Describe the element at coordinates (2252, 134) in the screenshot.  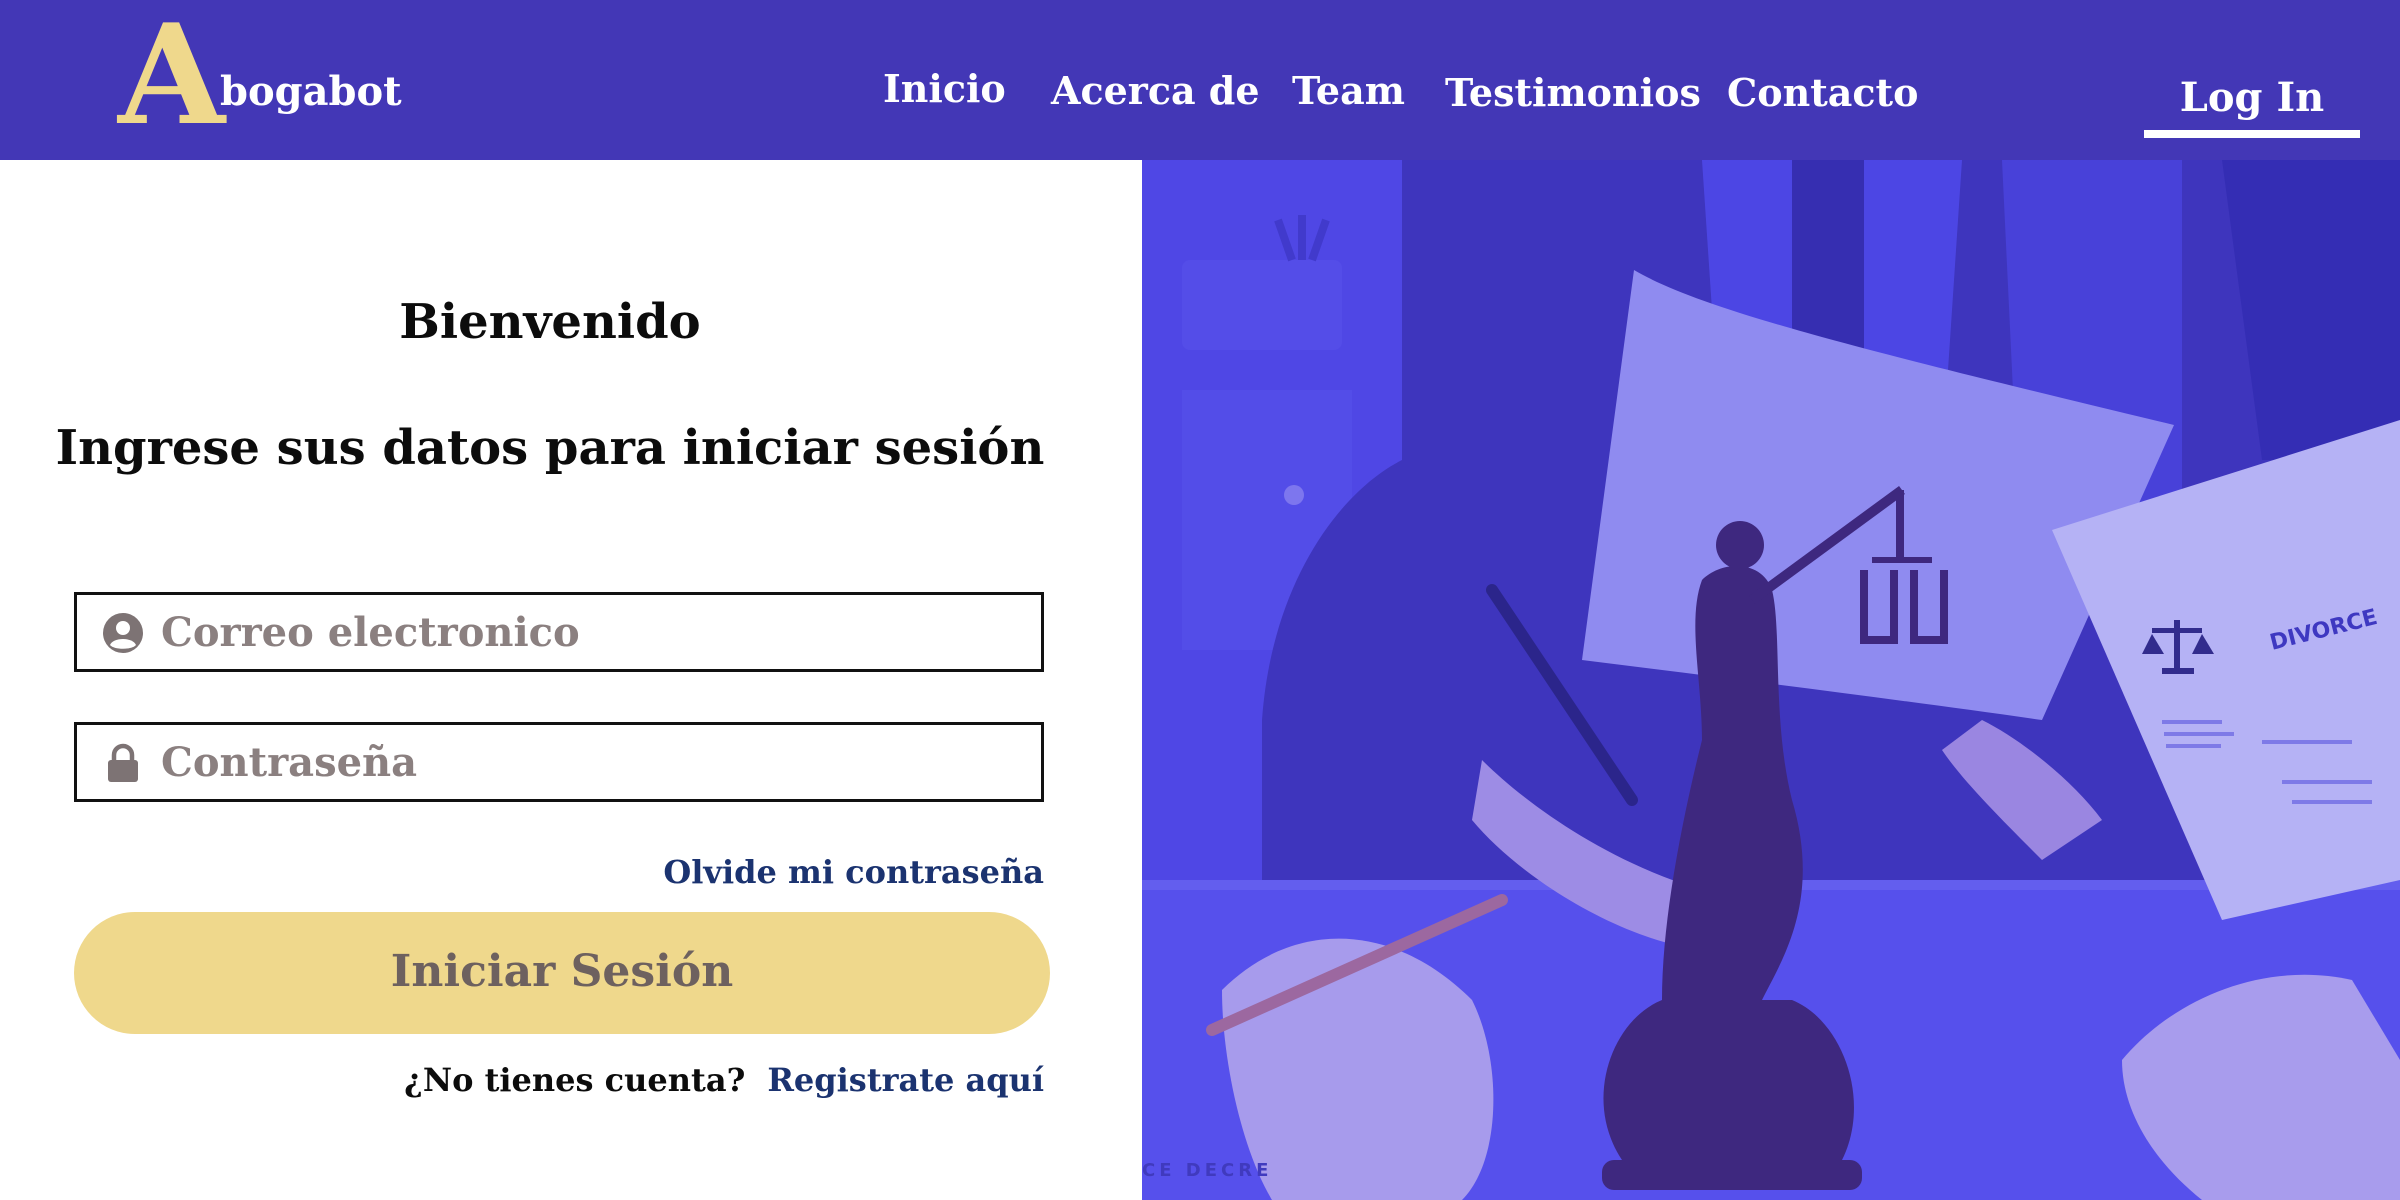
I see `login-active-underline` at that location.